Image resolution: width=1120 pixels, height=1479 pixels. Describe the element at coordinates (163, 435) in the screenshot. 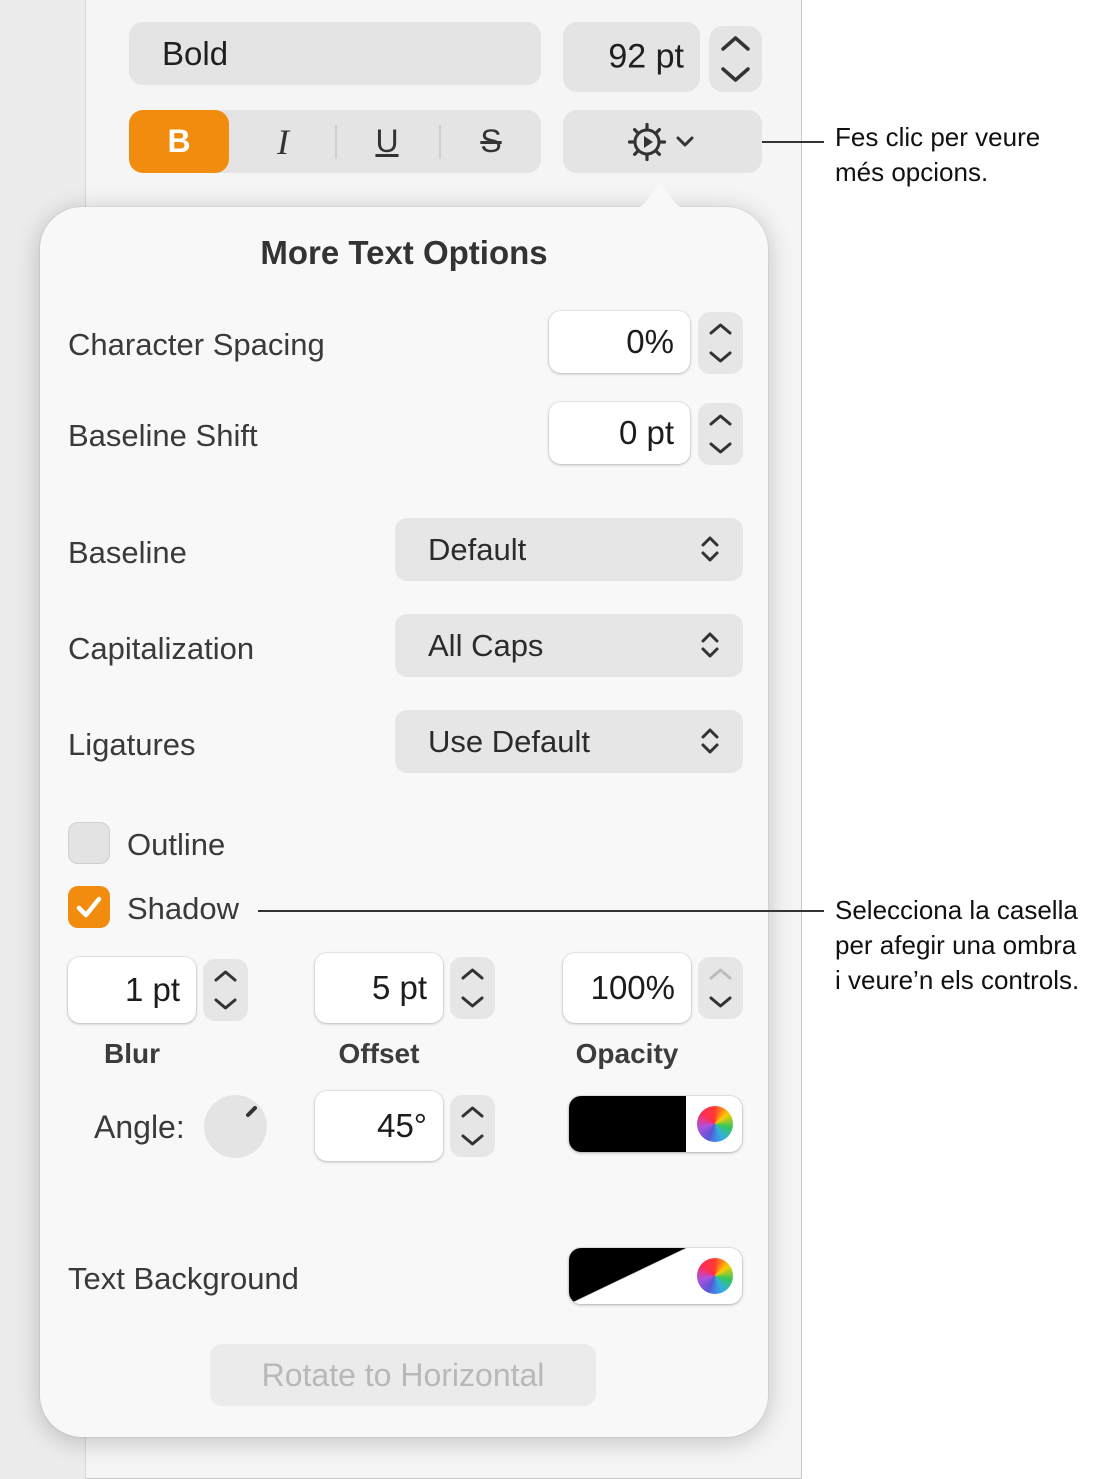

I see `baseline-shift-label: Baseline Shift` at that location.